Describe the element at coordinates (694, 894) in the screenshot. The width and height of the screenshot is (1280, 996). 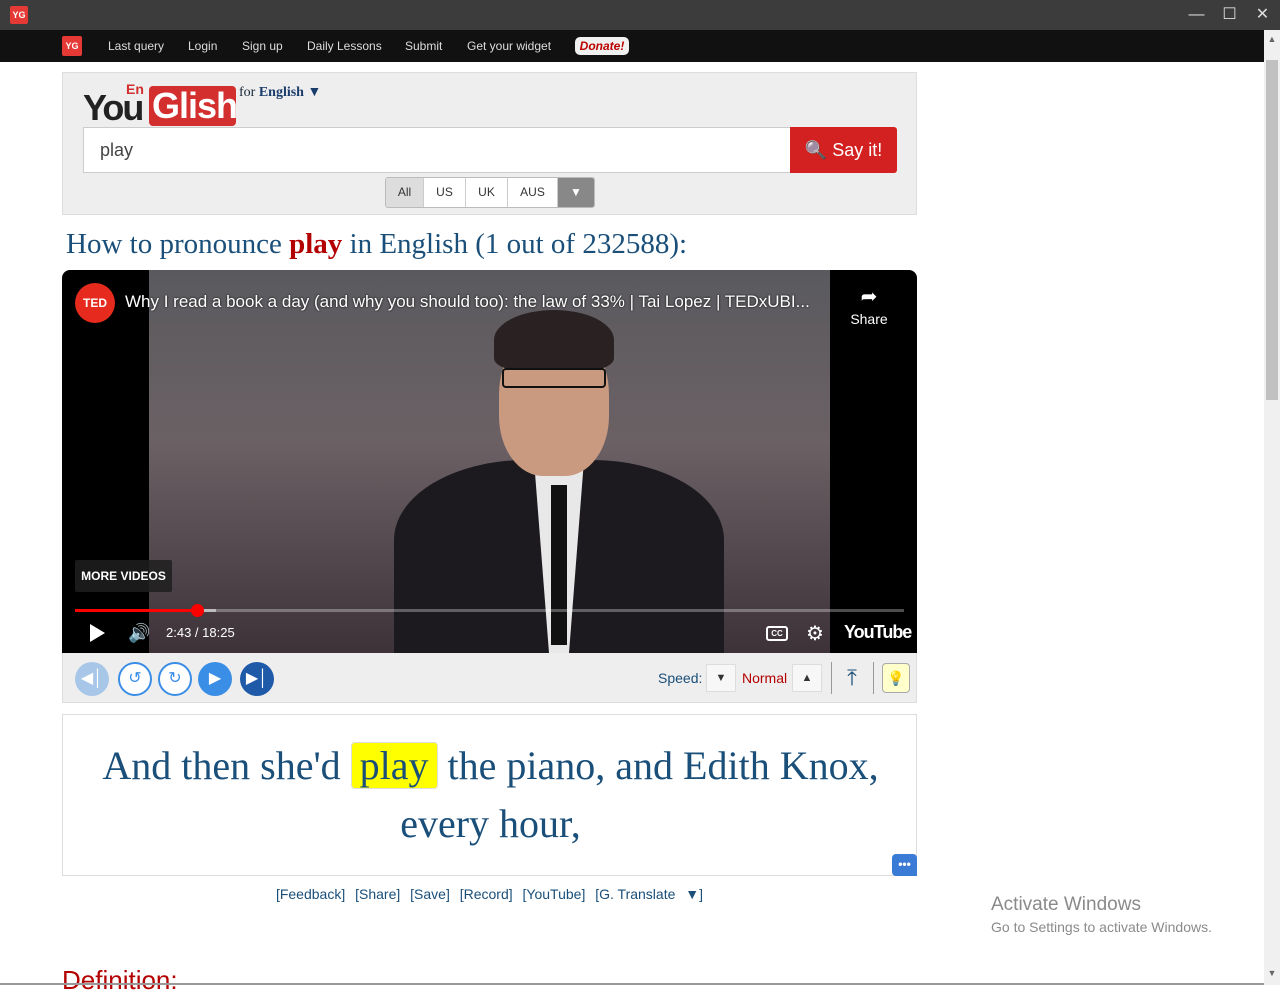
I see `translate-dropdown-icon: ▼]` at that location.